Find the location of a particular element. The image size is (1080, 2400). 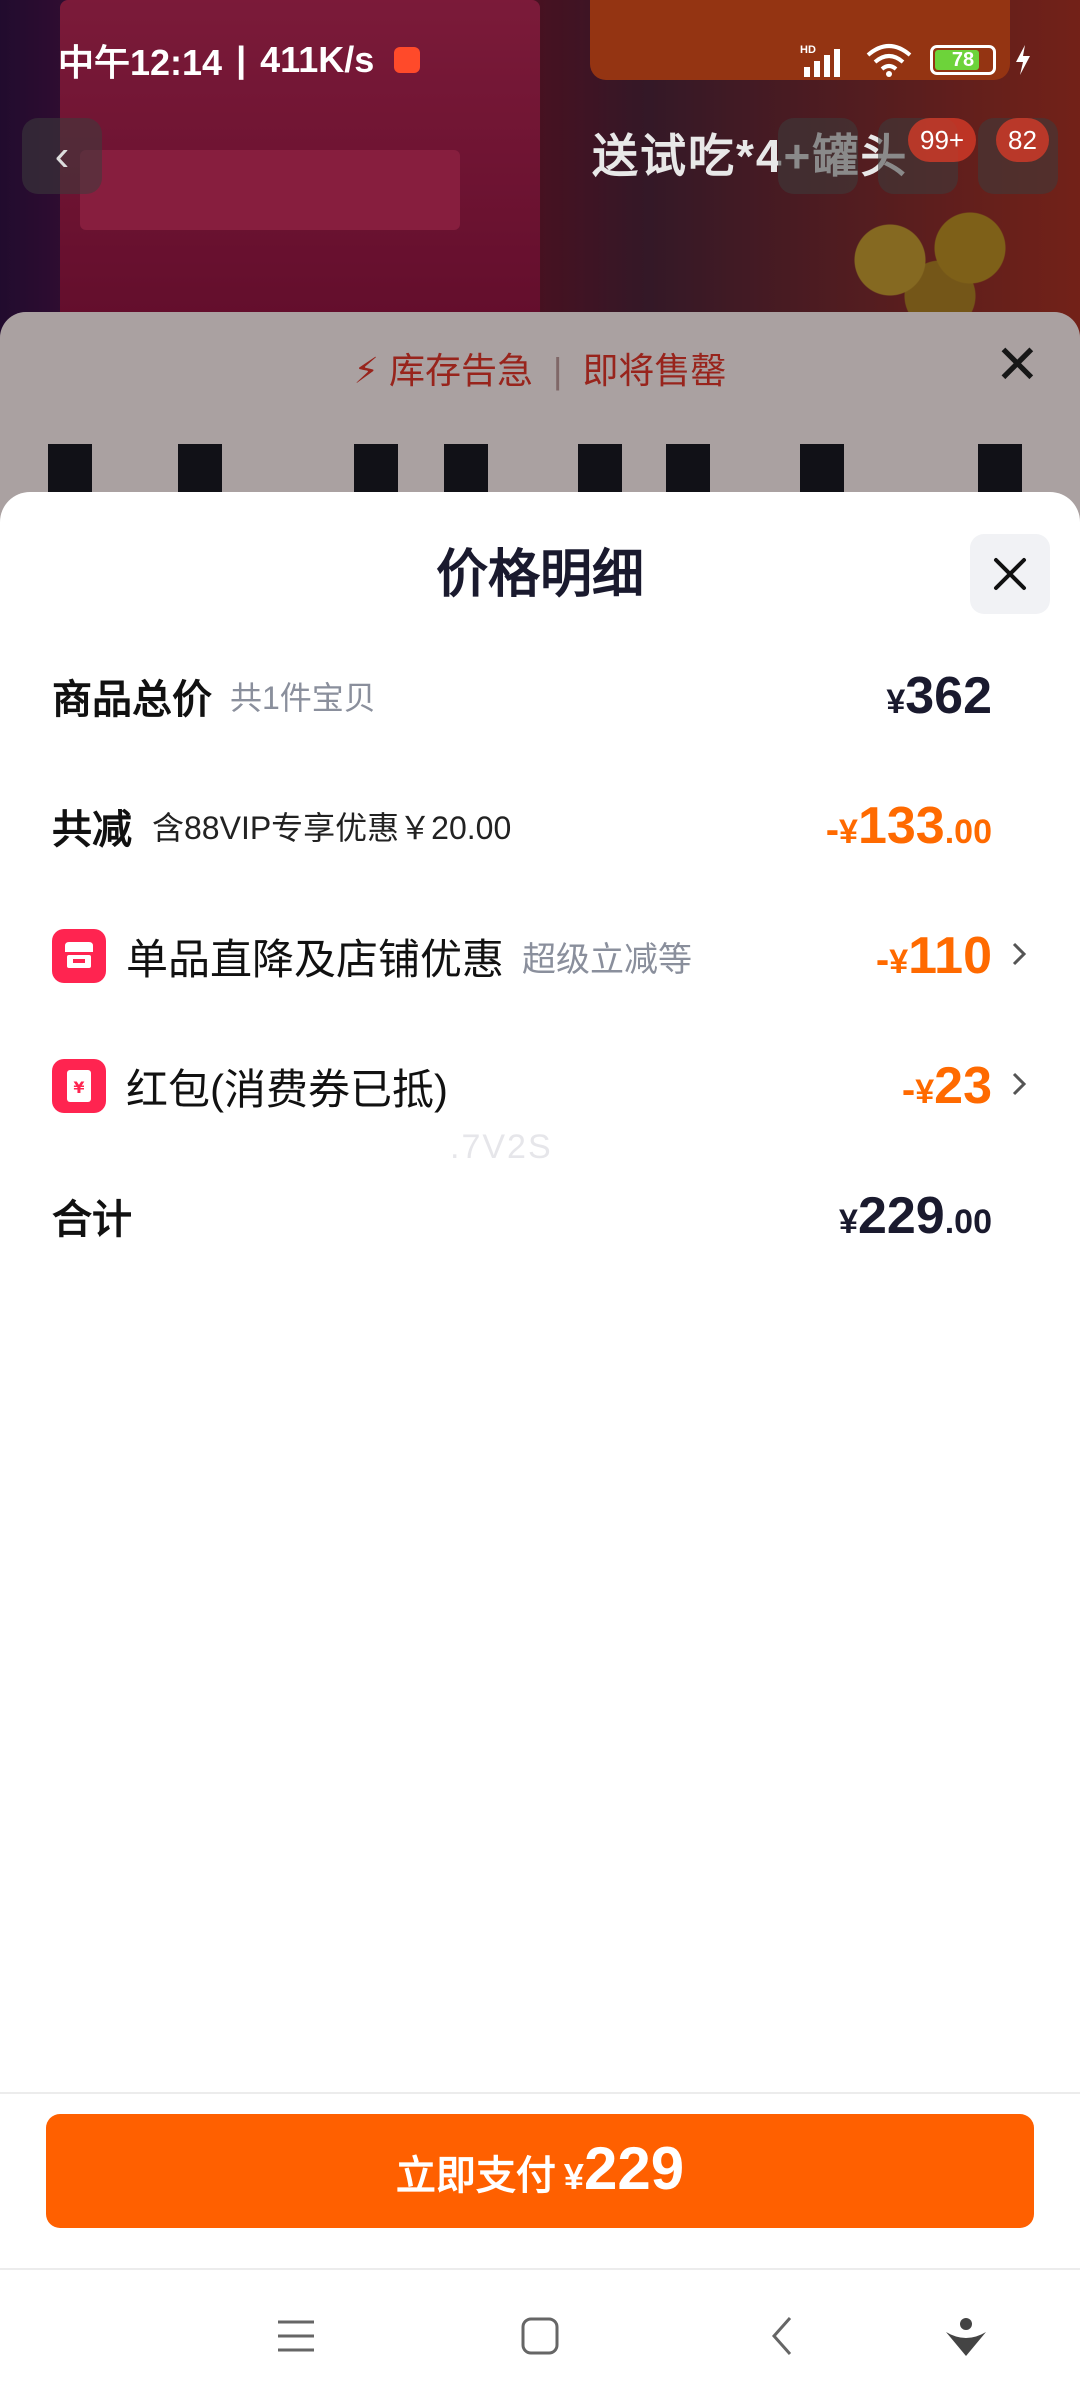

signal-icon: HD is located at coordinates (820, 60).